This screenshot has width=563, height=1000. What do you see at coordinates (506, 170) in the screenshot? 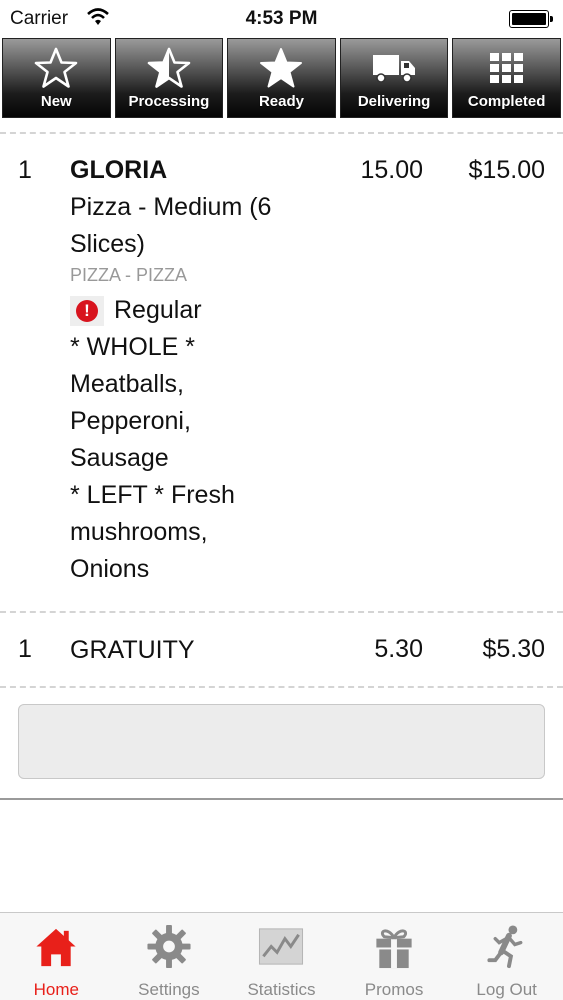
I see `item-total: $15.00` at bounding box center [506, 170].